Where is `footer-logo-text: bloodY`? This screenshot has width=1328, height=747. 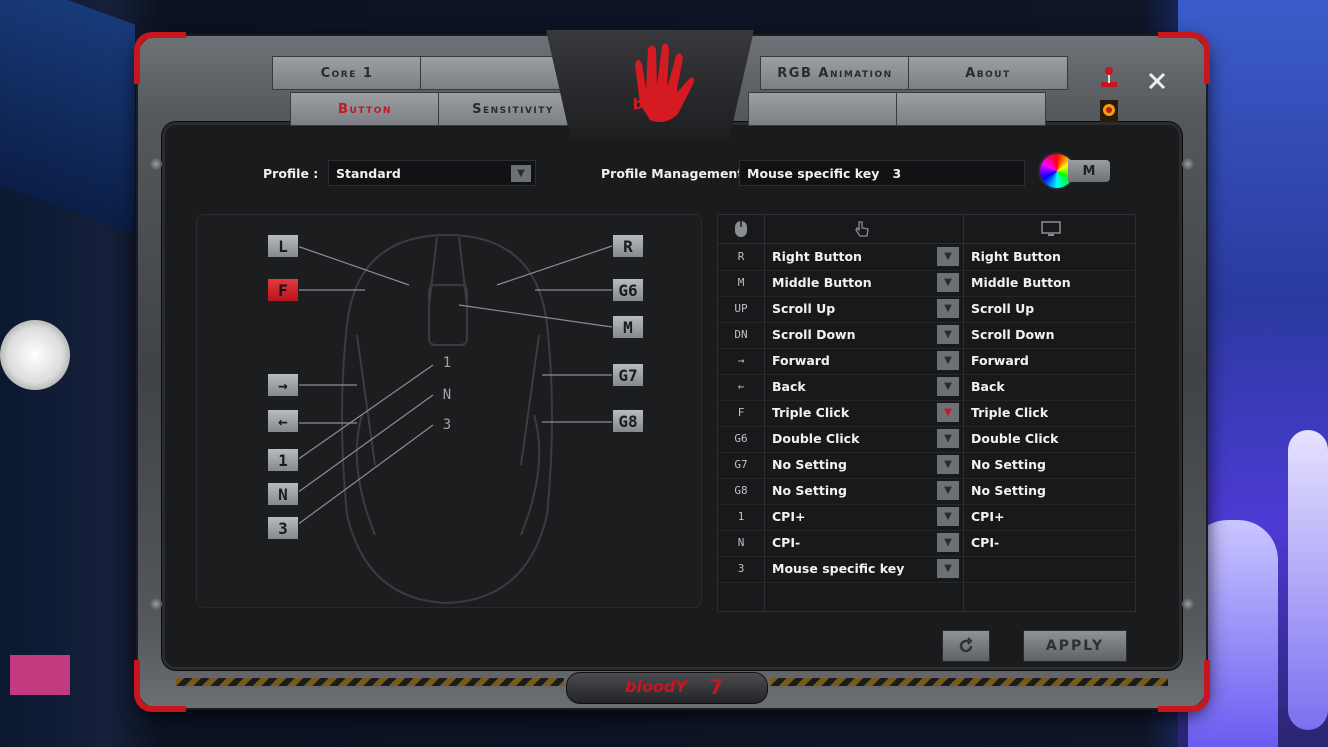 footer-logo-text: bloodY is located at coordinates (656, 686).